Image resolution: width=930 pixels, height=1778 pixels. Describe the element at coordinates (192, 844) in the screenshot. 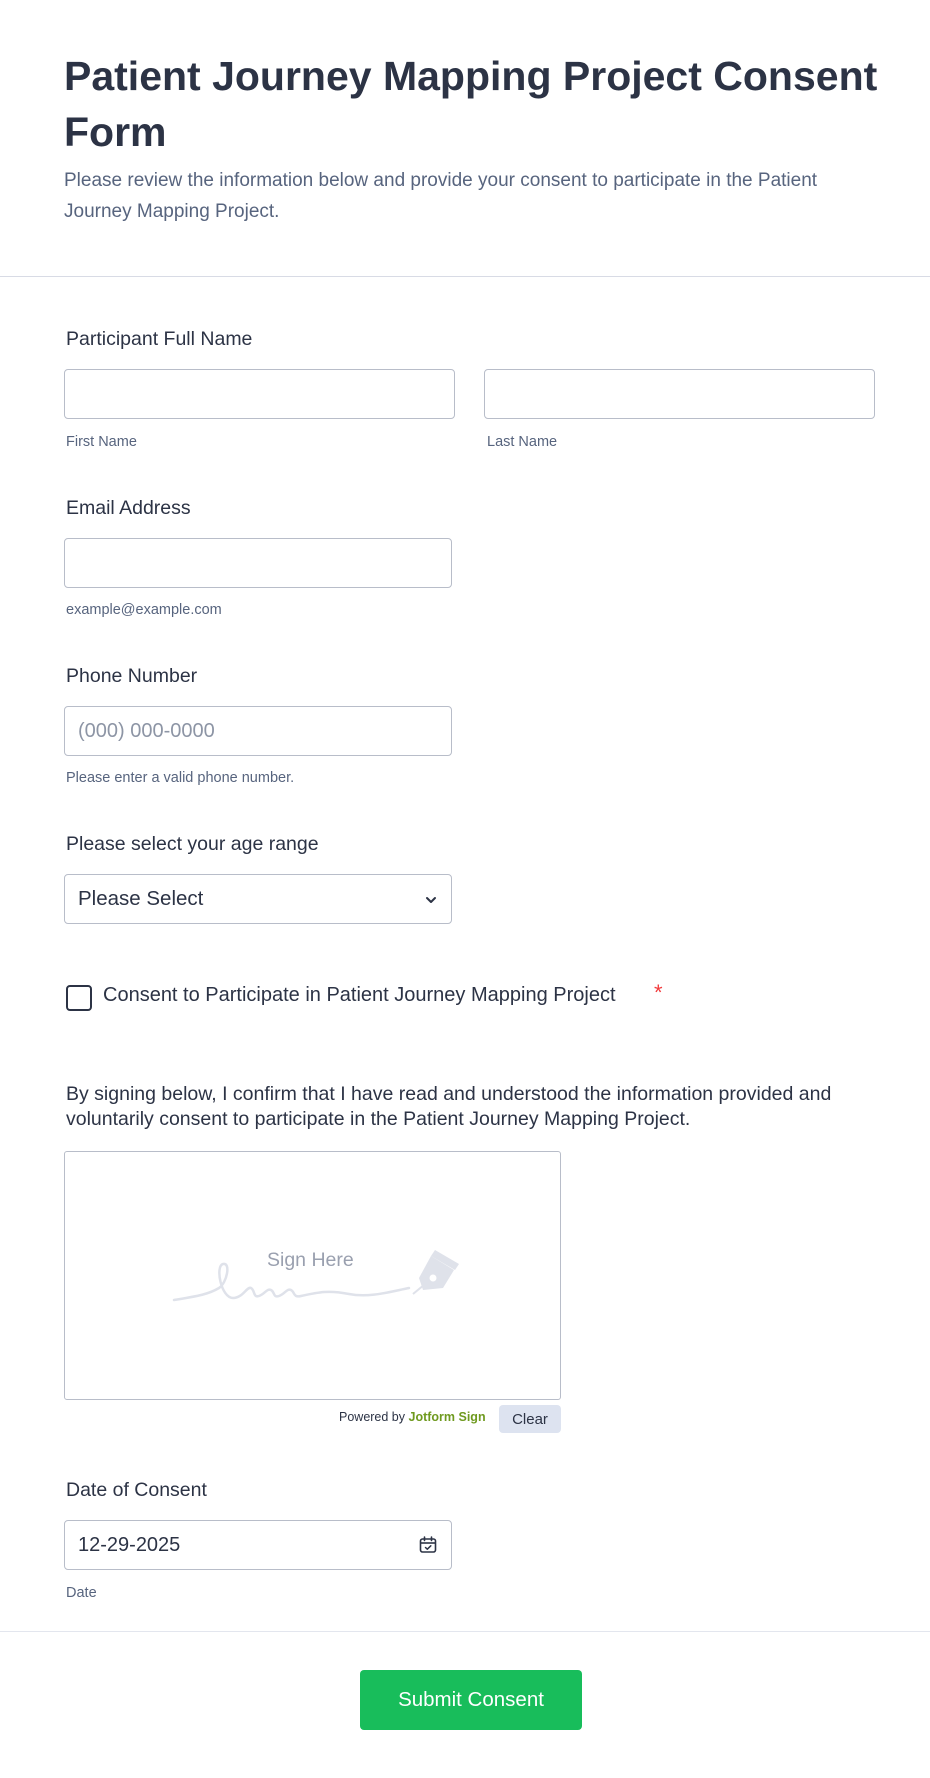

I see `age-range-label: Please select your age range` at that location.